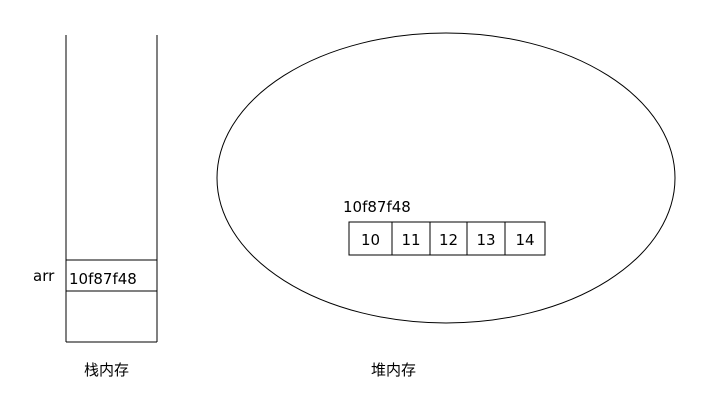 The height and width of the screenshot is (417, 715). I want to click on heap-caption: 堆内存, so click(394, 370).